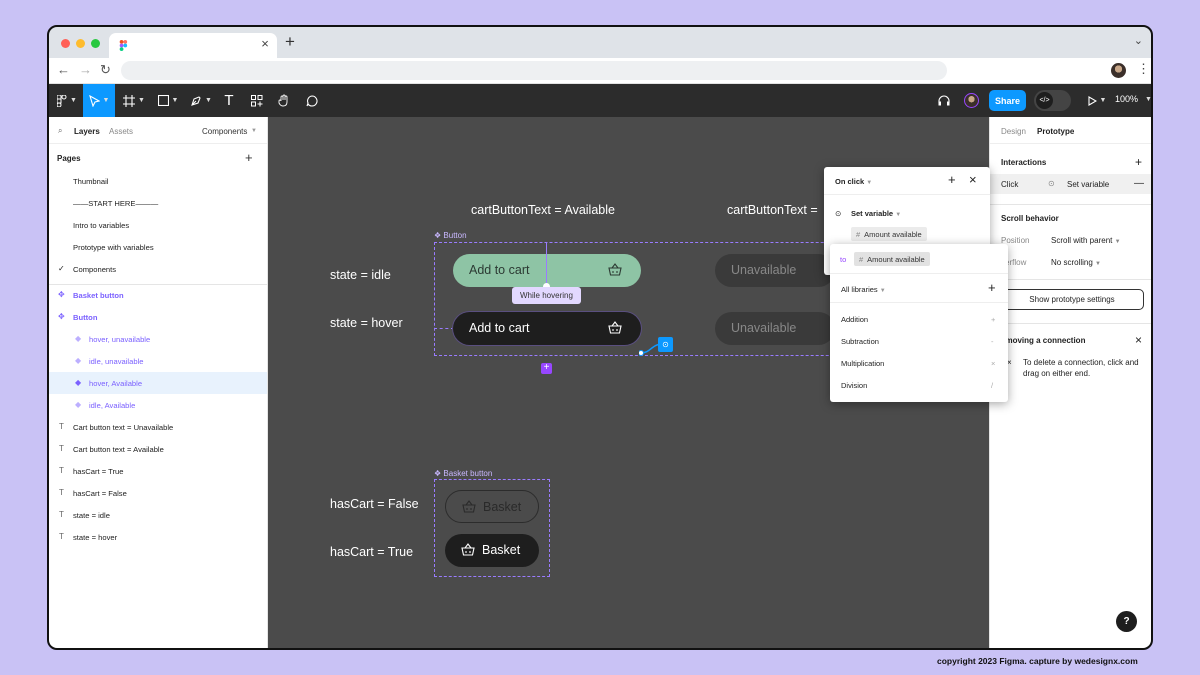 This screenshot has width=1200, height=675. I want to click on resources-button, so click(257, 100).